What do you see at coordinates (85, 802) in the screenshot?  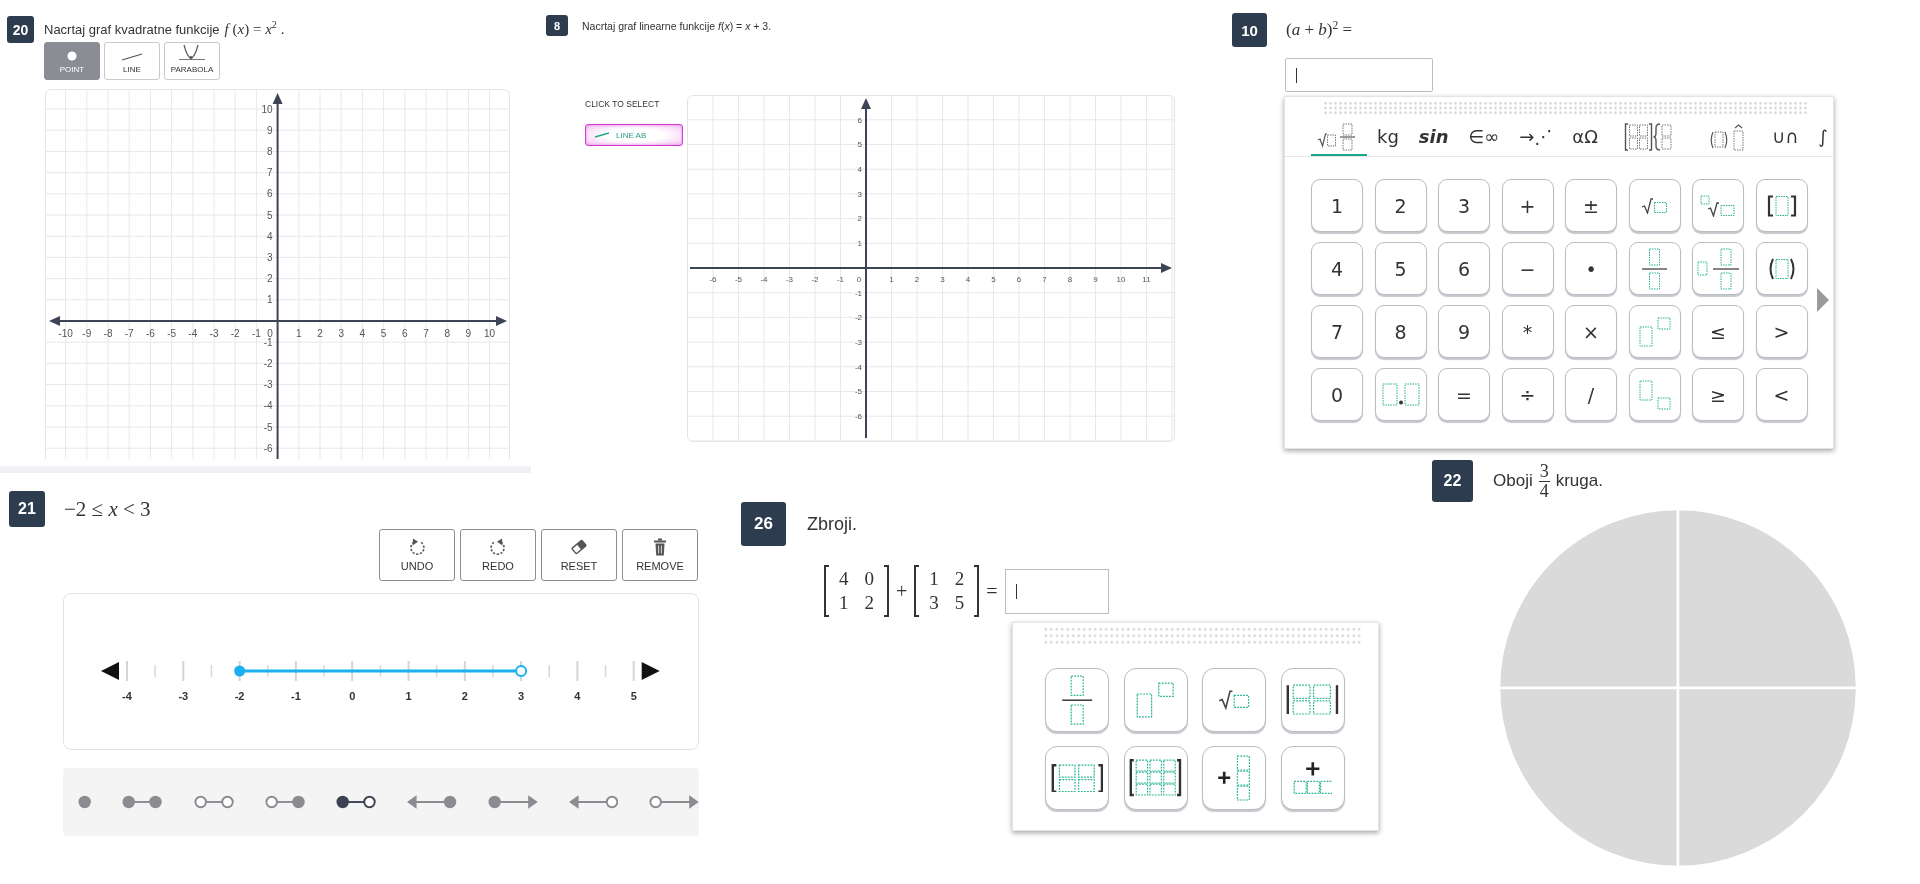 I see `dot-icon` at bounding box center [85, 802].